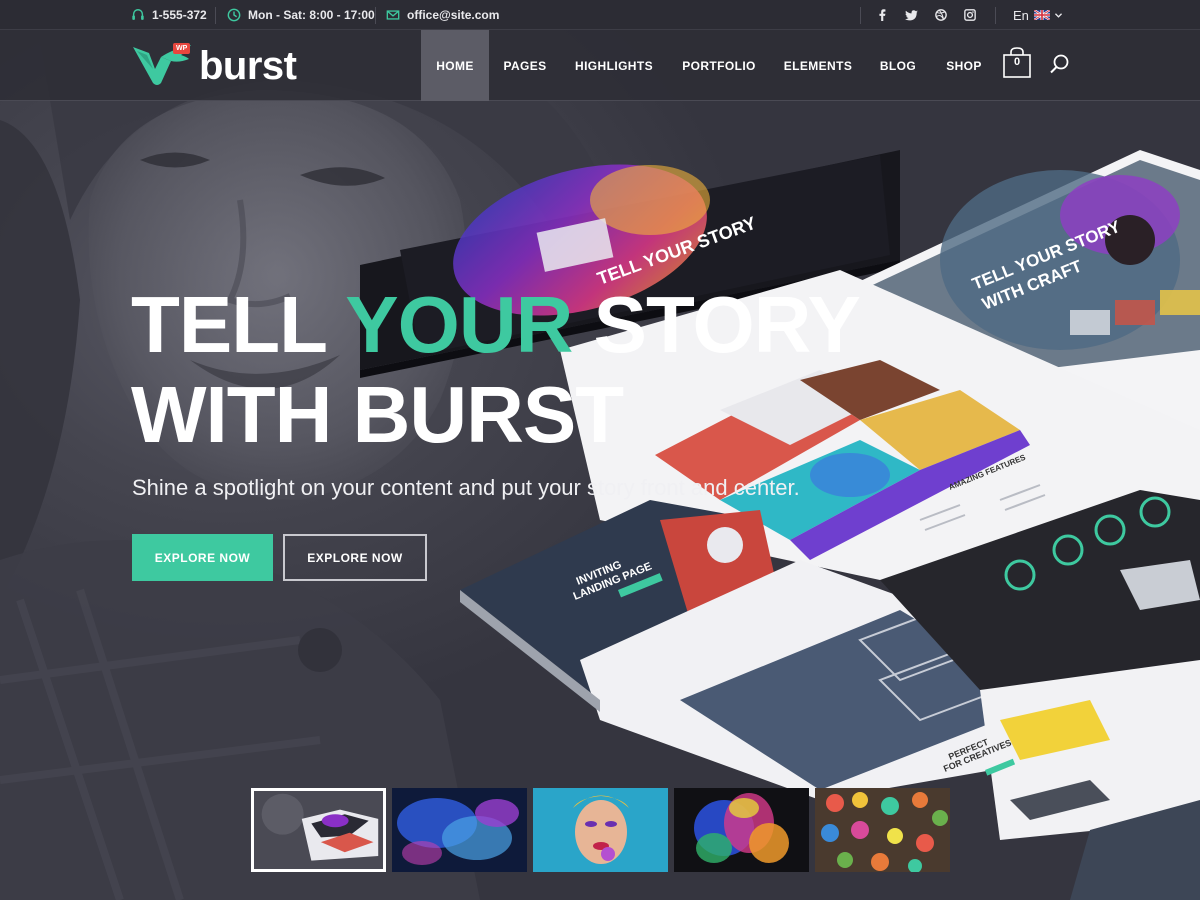 The width and height of the screenshot is (1200, 900). I want to click on dribbble-icon, so click(941, 15).